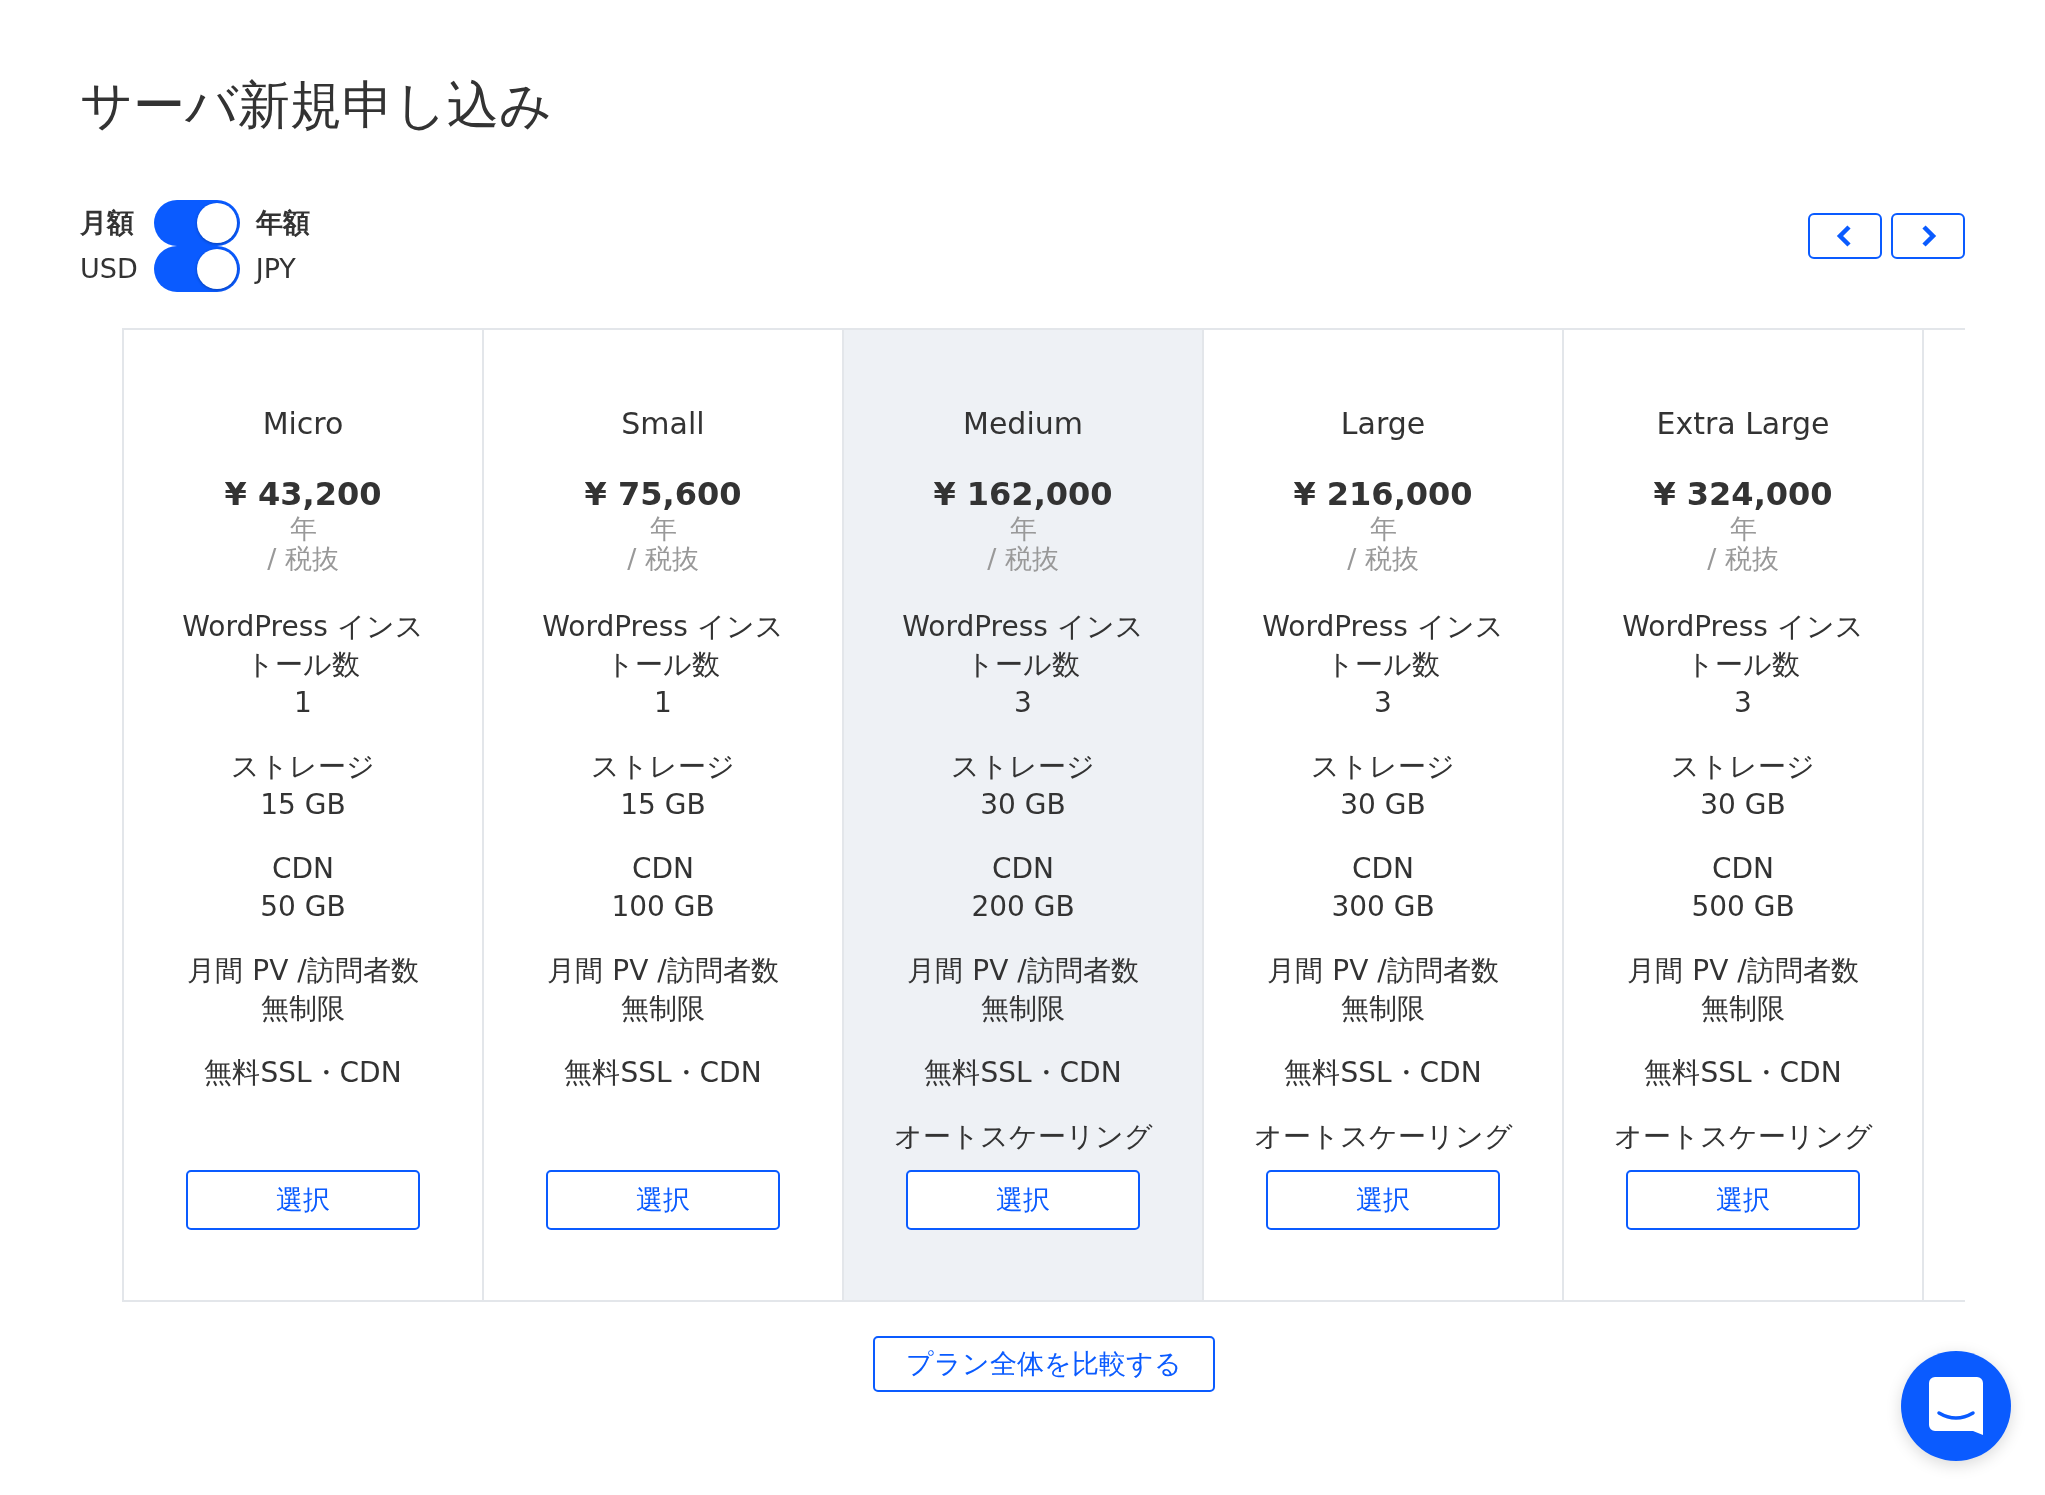  I want to click on plan-name: Large, so click(1383, 424).